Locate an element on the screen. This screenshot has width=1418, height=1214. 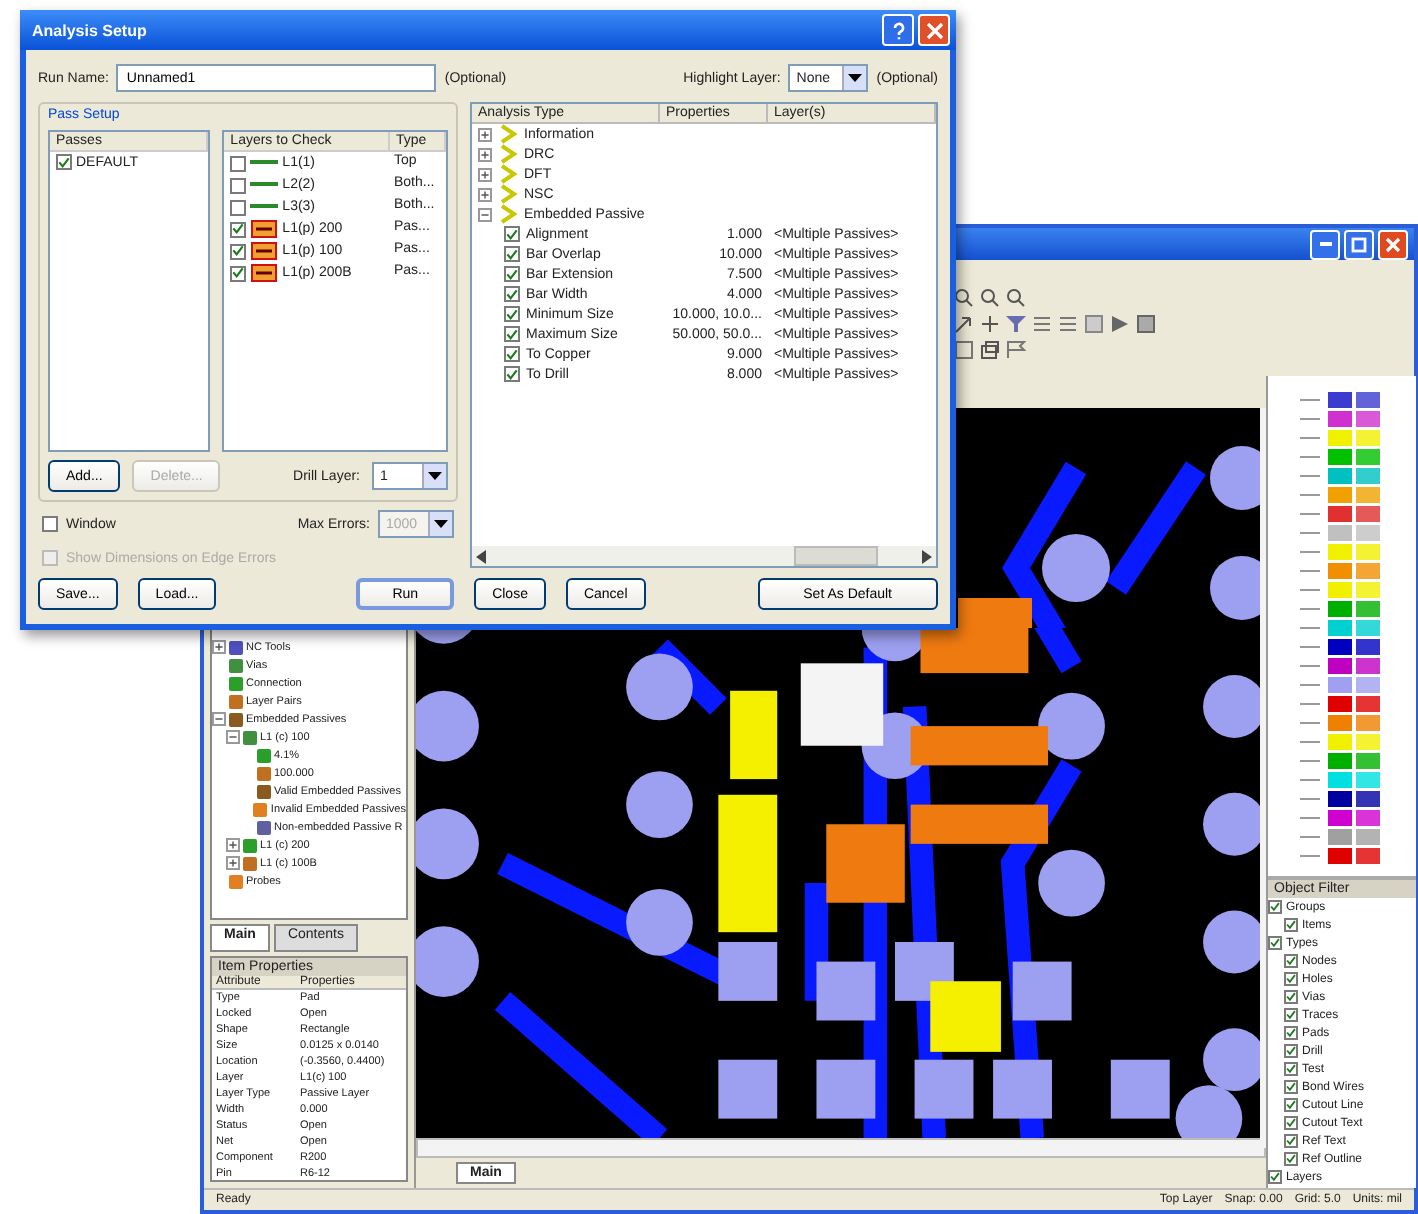
help-icon is located at coordinates (898, 30).